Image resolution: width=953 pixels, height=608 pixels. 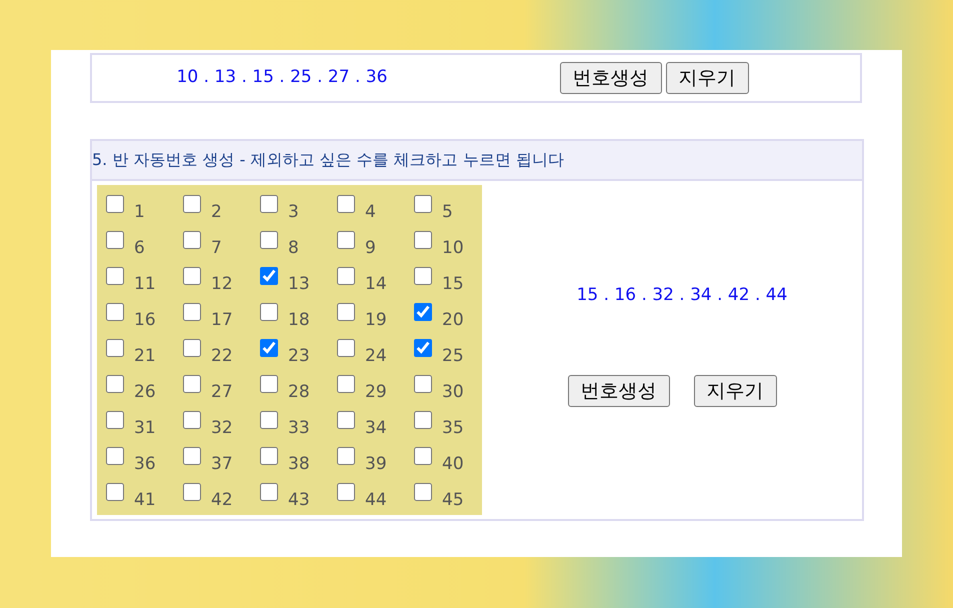 I want to click on number-label: 43, so click(x=299, y=500).